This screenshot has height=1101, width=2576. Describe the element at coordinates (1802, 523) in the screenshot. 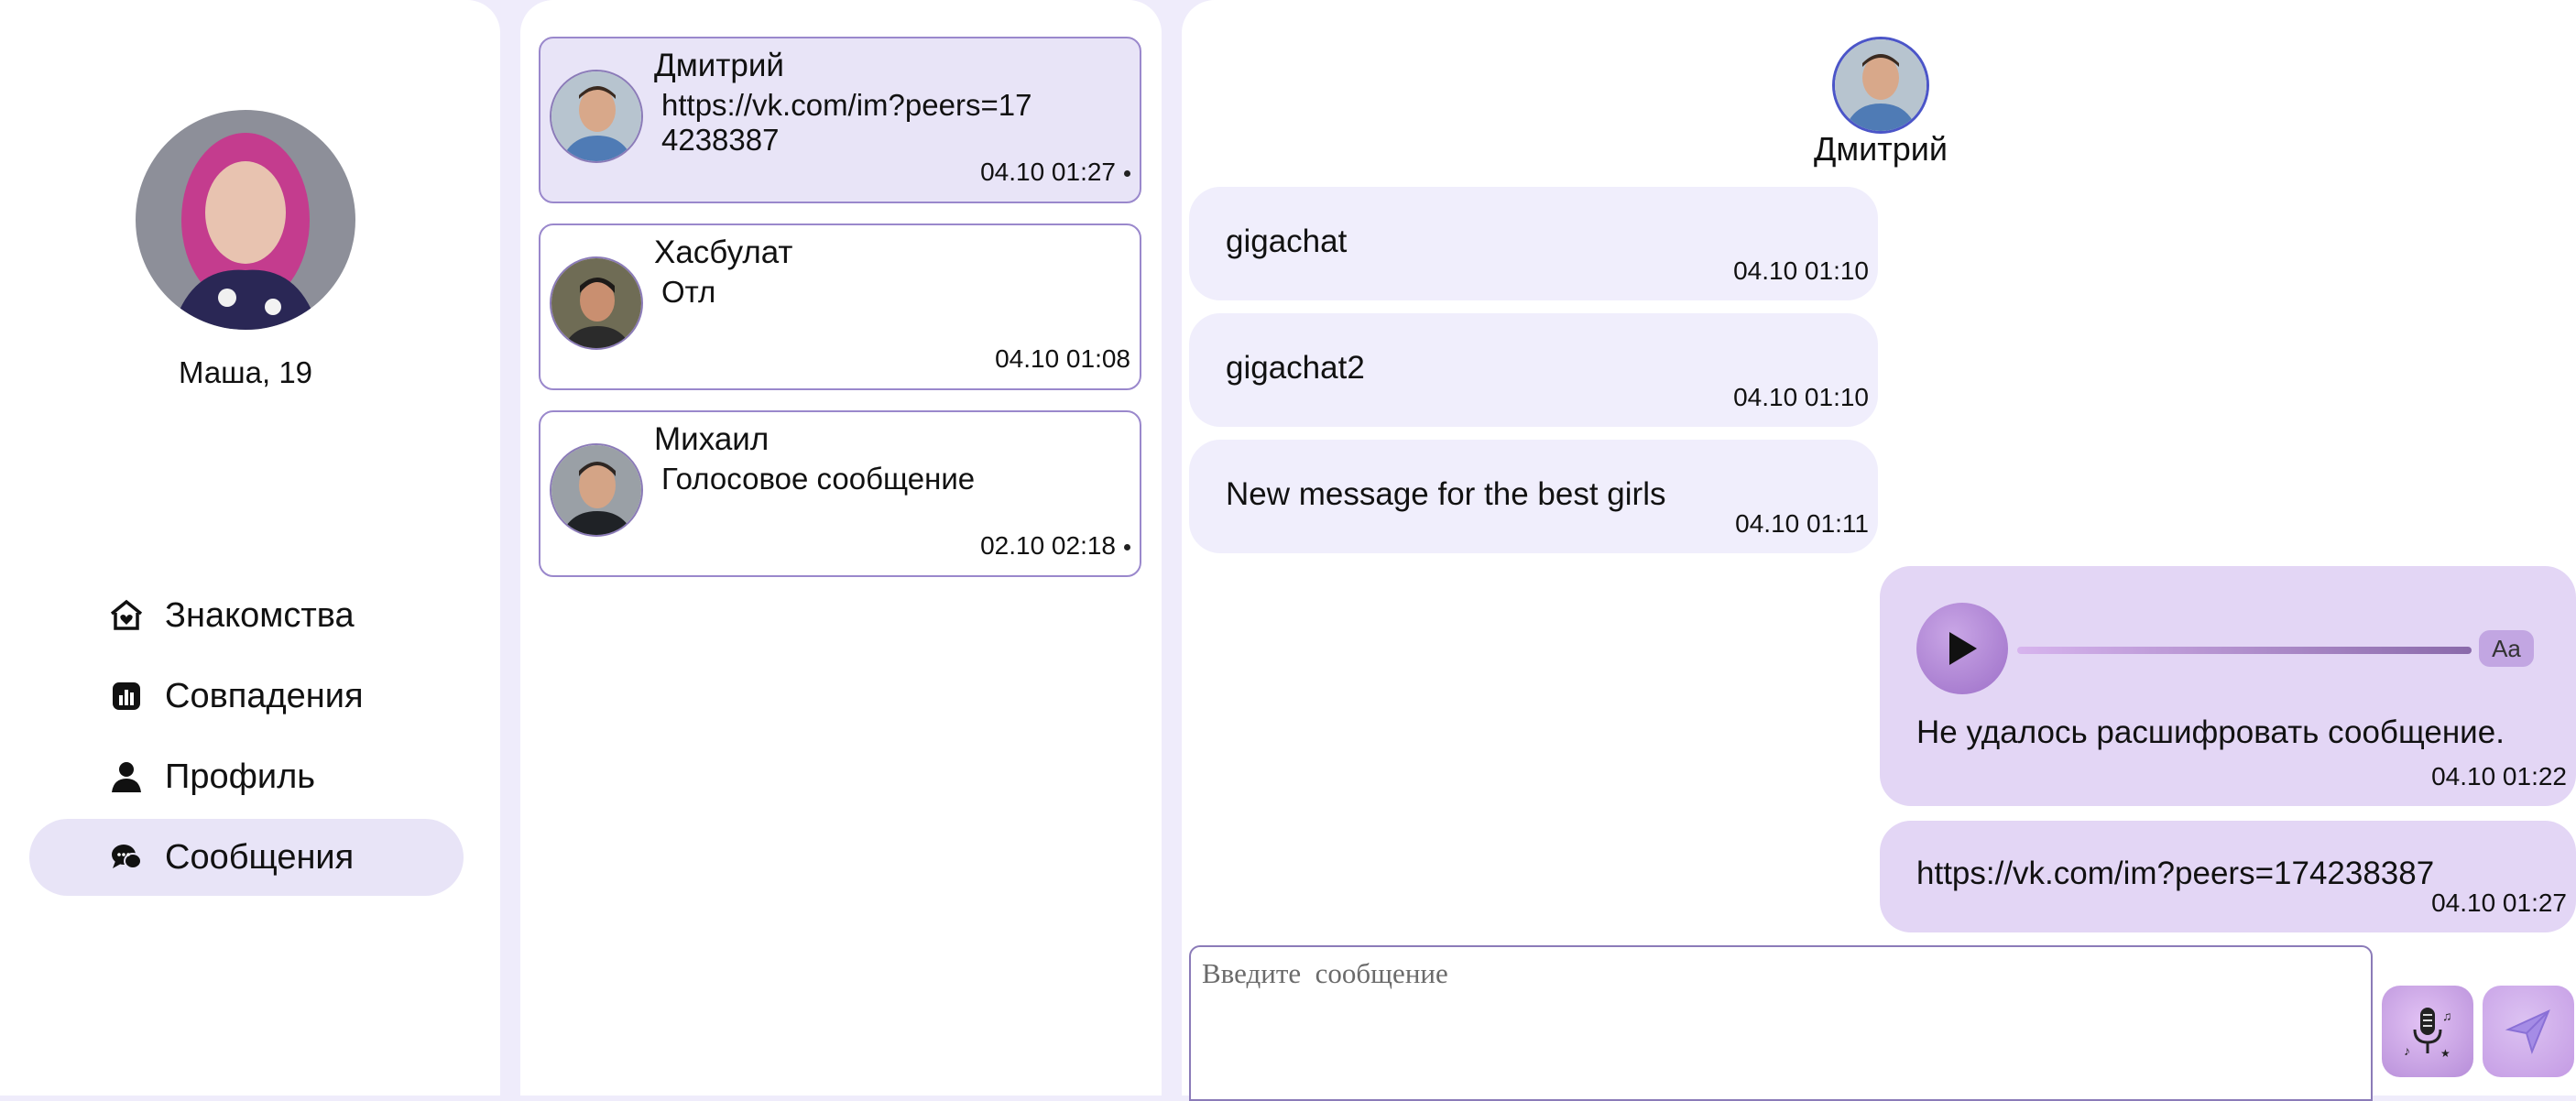

I see `message-time: 04.10 01:11` at that location.